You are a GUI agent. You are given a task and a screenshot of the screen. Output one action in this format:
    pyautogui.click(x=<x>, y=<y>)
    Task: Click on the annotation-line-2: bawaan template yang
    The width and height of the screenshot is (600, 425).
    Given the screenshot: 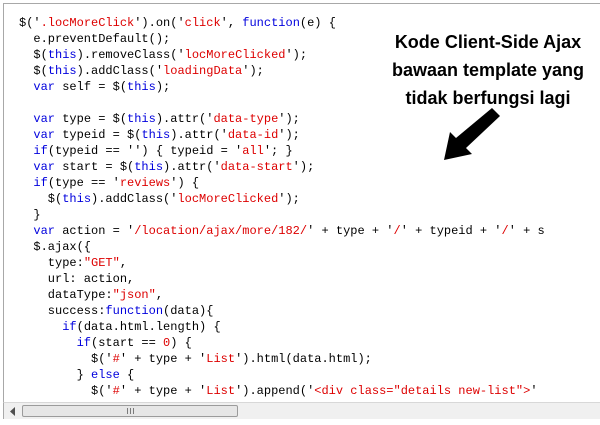 What is the action you would take?
    pyautogui.click(x=488, y=70)
    